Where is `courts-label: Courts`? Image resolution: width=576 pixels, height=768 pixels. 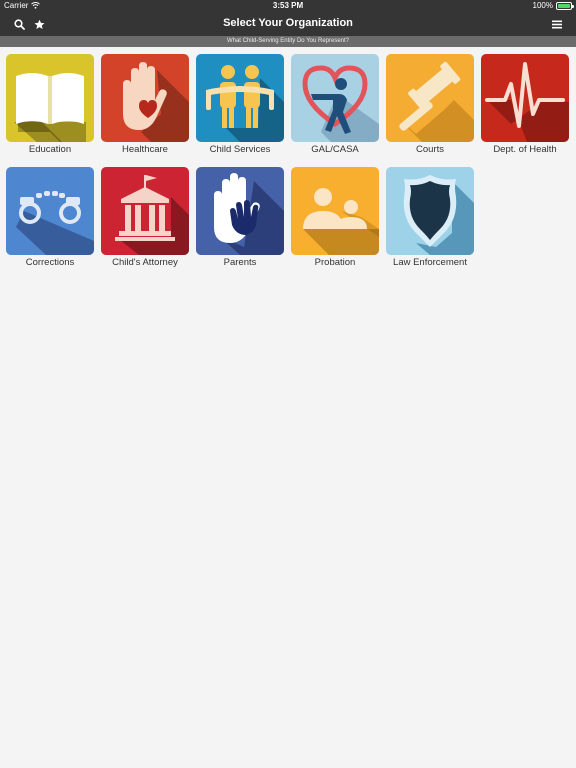 courts-label: Courts is located at coordinates (430, 149).